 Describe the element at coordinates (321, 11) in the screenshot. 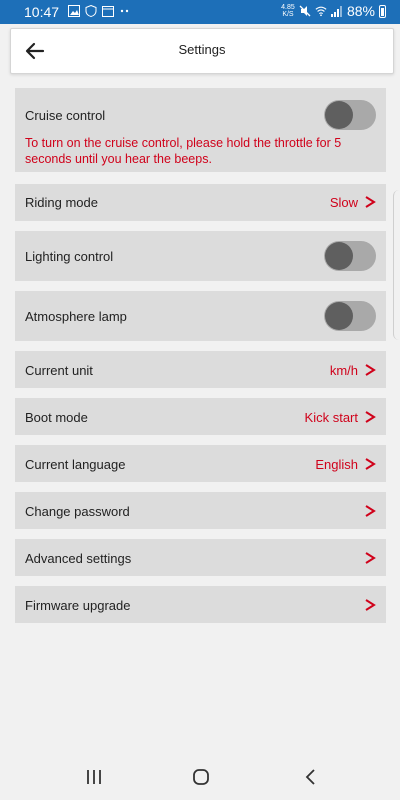

I see `wifi-icon` at that location.